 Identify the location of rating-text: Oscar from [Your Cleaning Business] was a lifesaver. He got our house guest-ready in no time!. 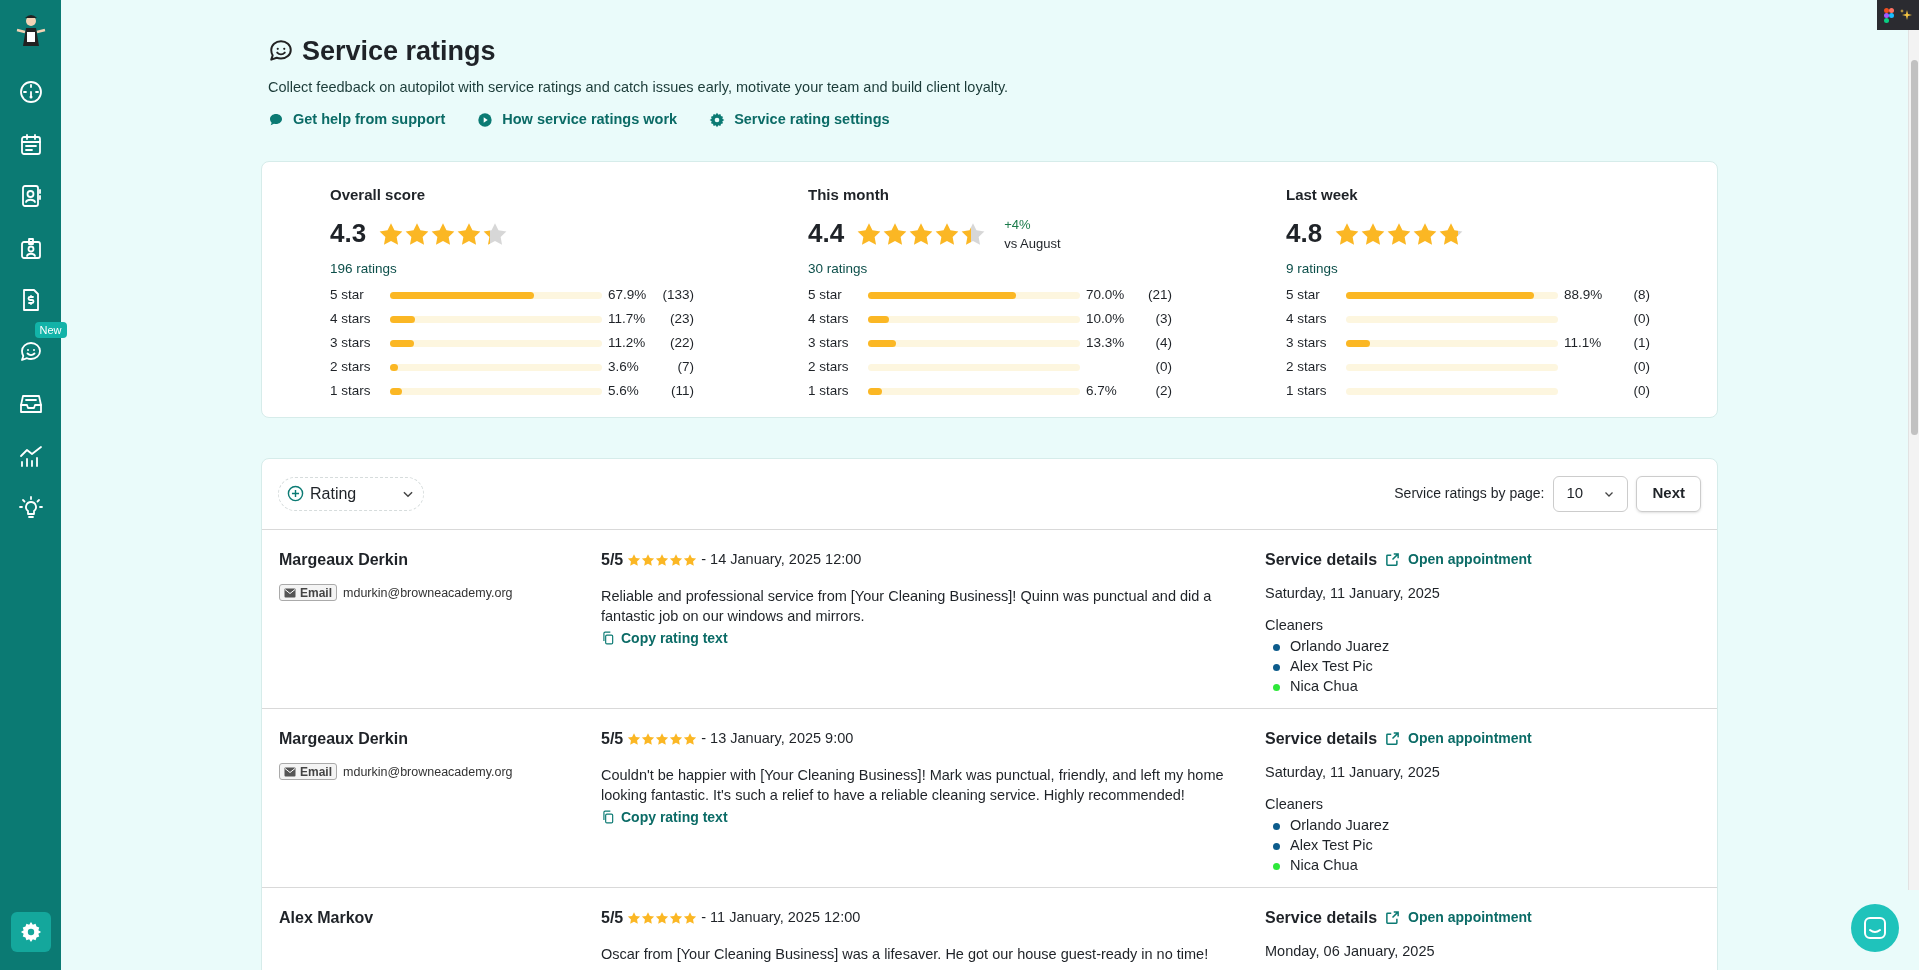
(905, 954).